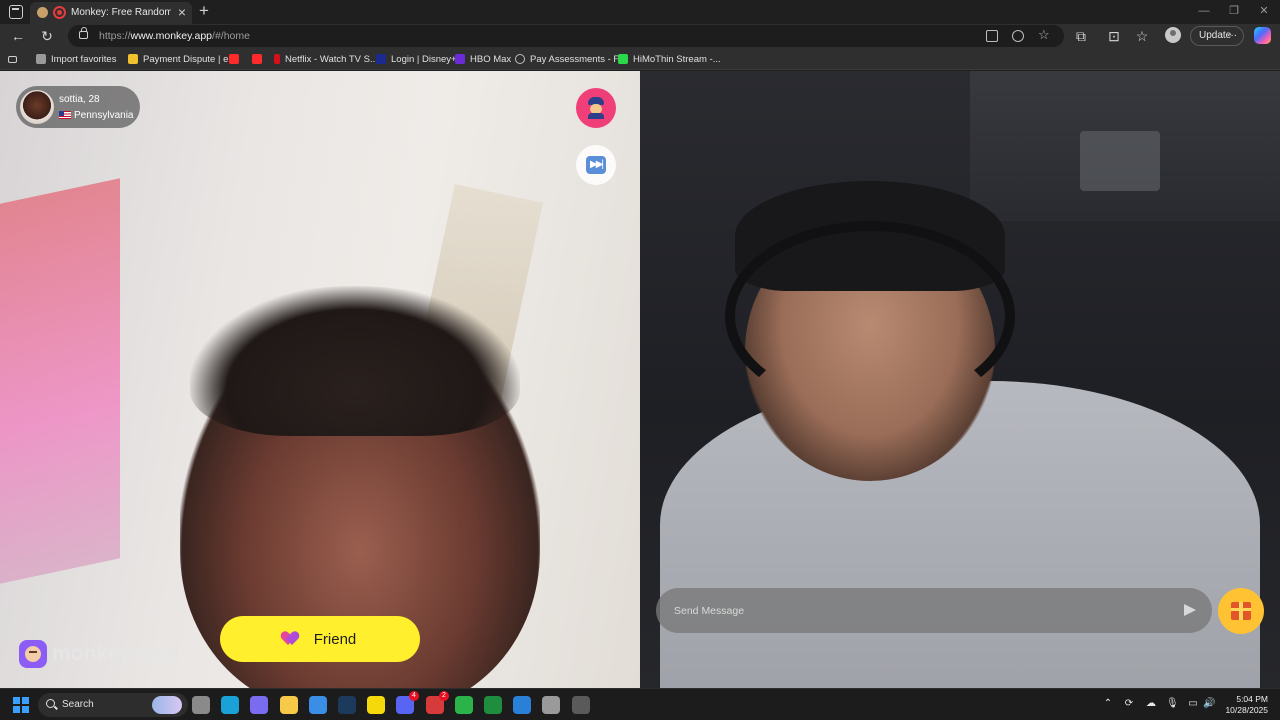  I want to click on peer-location: Pennsylvania, so click(104, 115).